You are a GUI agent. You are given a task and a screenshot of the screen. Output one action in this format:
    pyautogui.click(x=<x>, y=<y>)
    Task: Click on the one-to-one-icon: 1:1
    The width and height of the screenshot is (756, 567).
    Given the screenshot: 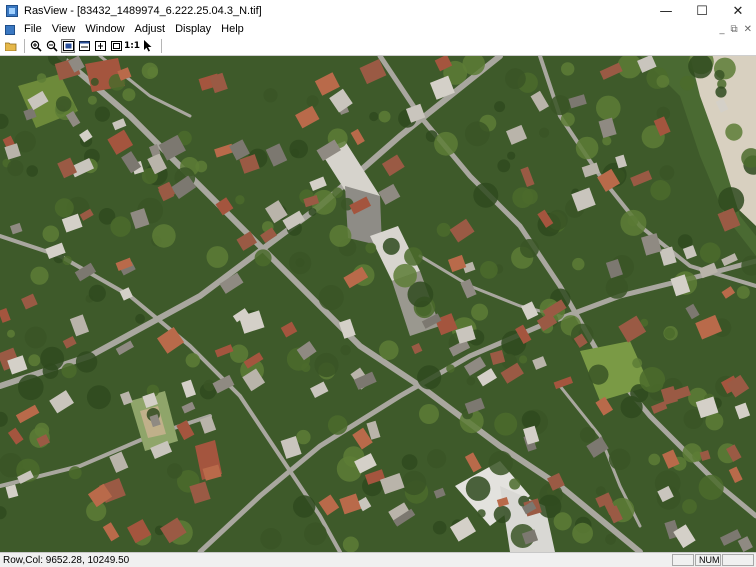 What is the action you would take?
    pyautogui.click(x=132, y=46)
    